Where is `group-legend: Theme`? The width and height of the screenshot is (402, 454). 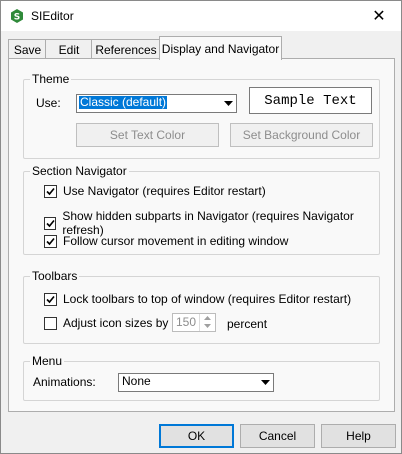 group-legend: Theme is located at coordinates (51, 79).